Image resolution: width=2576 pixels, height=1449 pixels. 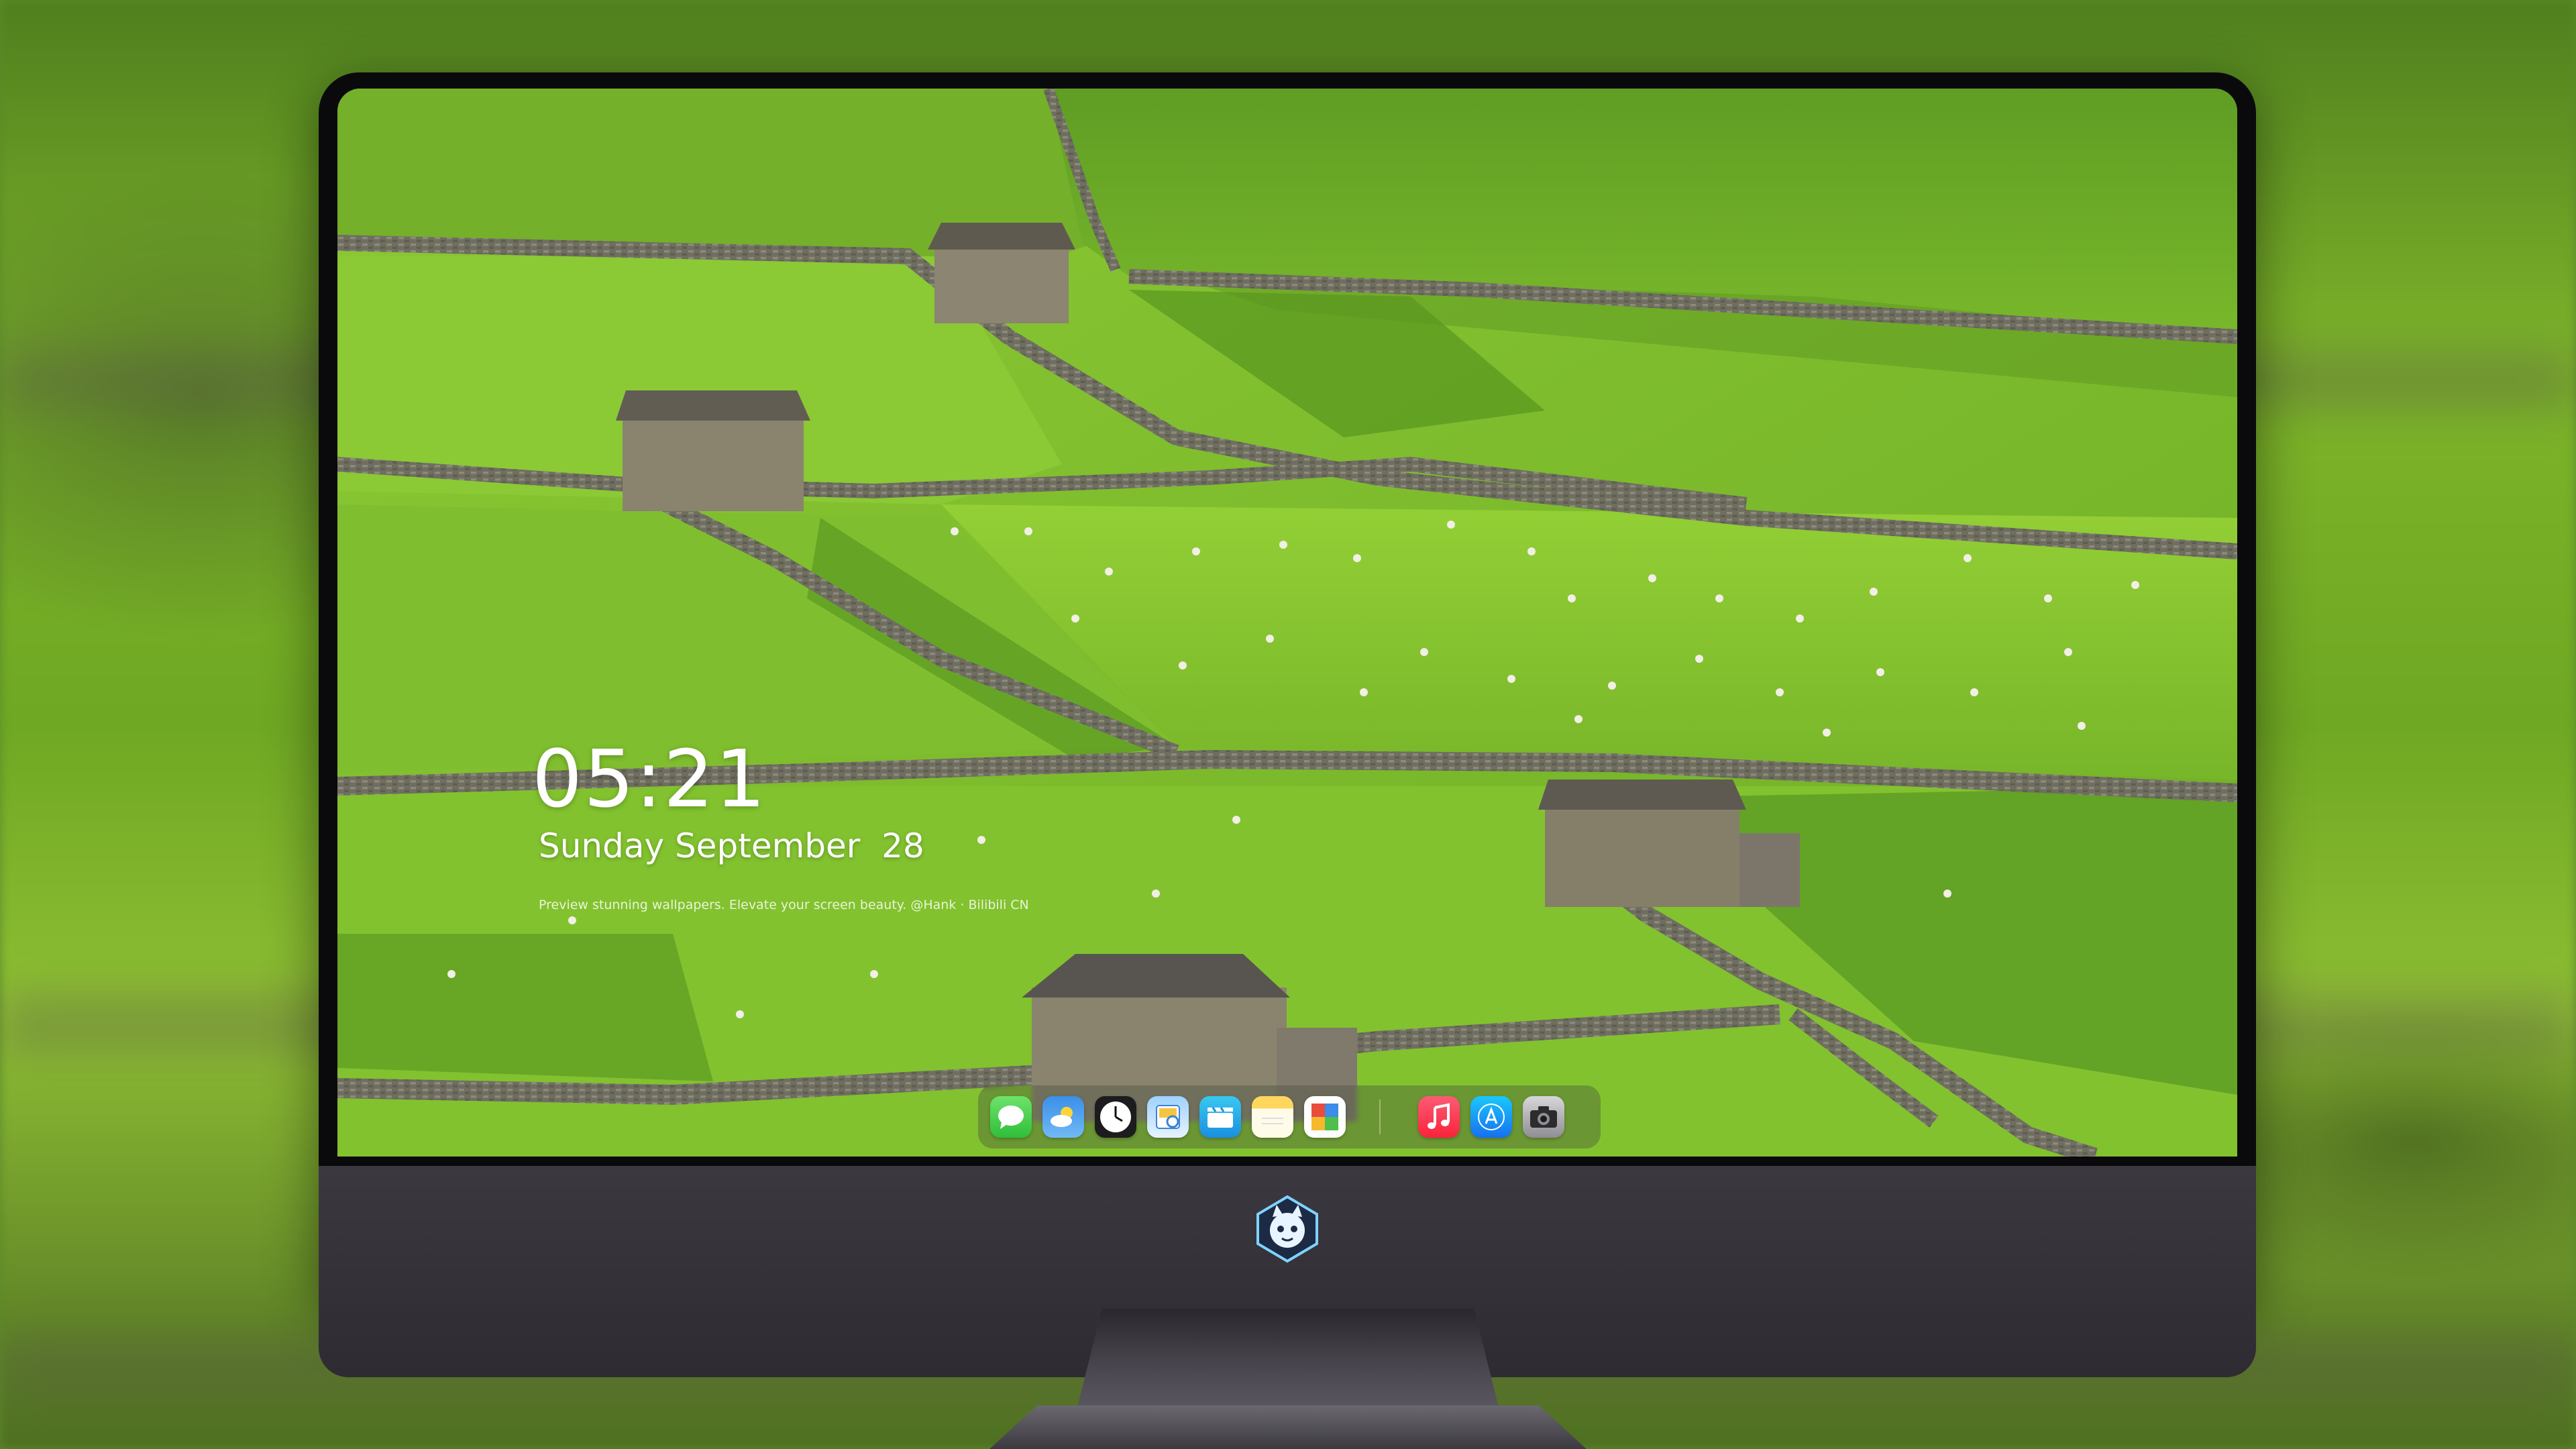 I want to click on dock-separator, so click(x=1380, y=1116).